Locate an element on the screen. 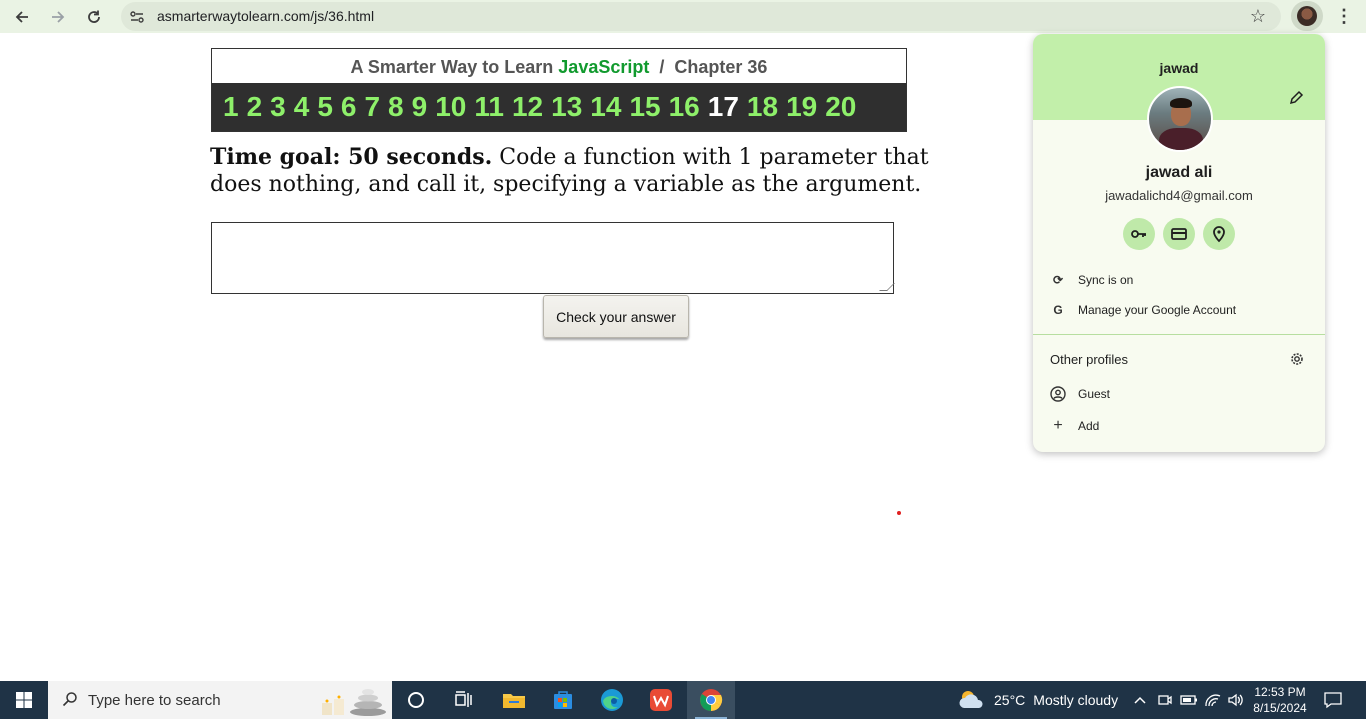 Image resolution: width=1366 pixels, height=722 pixels. chapter-link: 20 is located at coordinates (840, 107).